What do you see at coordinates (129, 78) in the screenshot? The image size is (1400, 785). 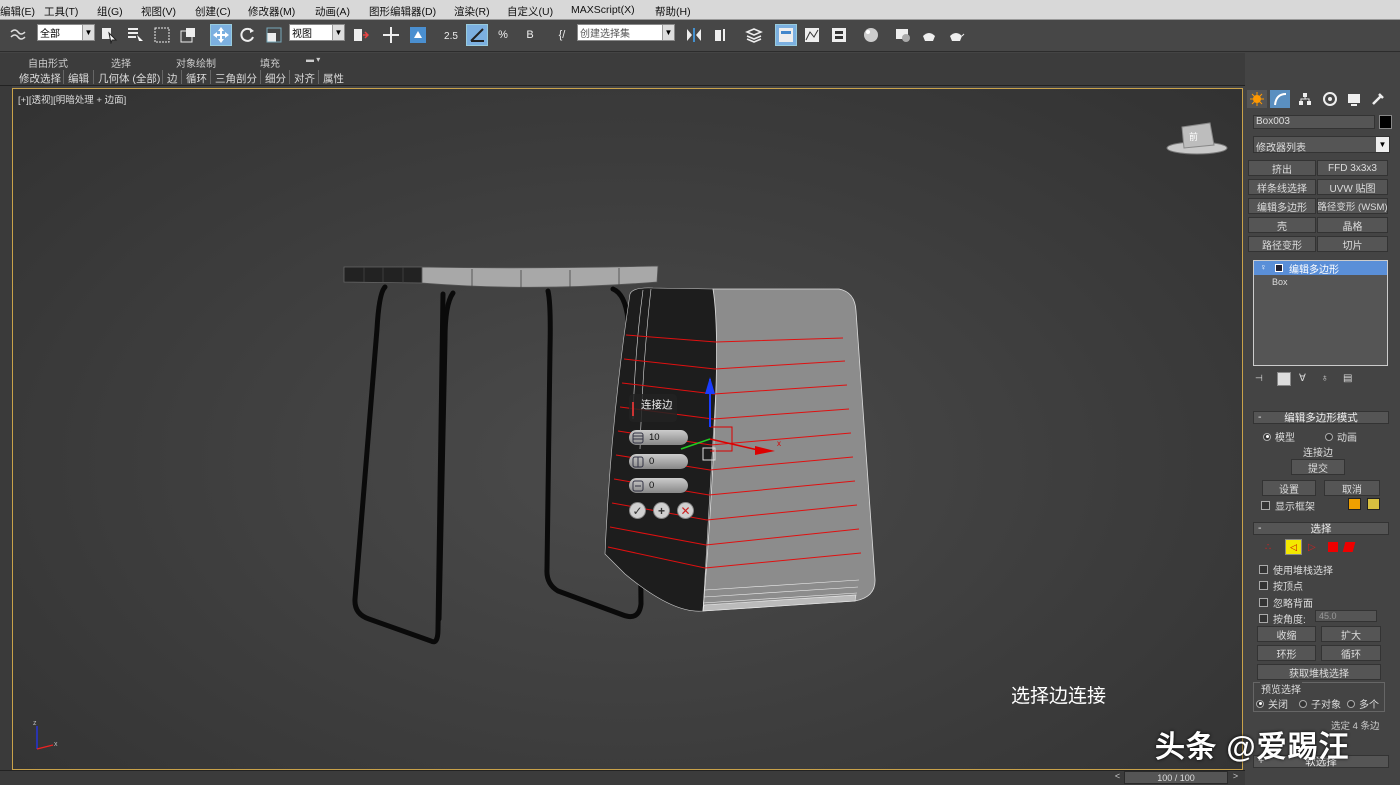 I see `ribbon-geometry-all: 几何体 (全部)` at bounding box center [129, 78].